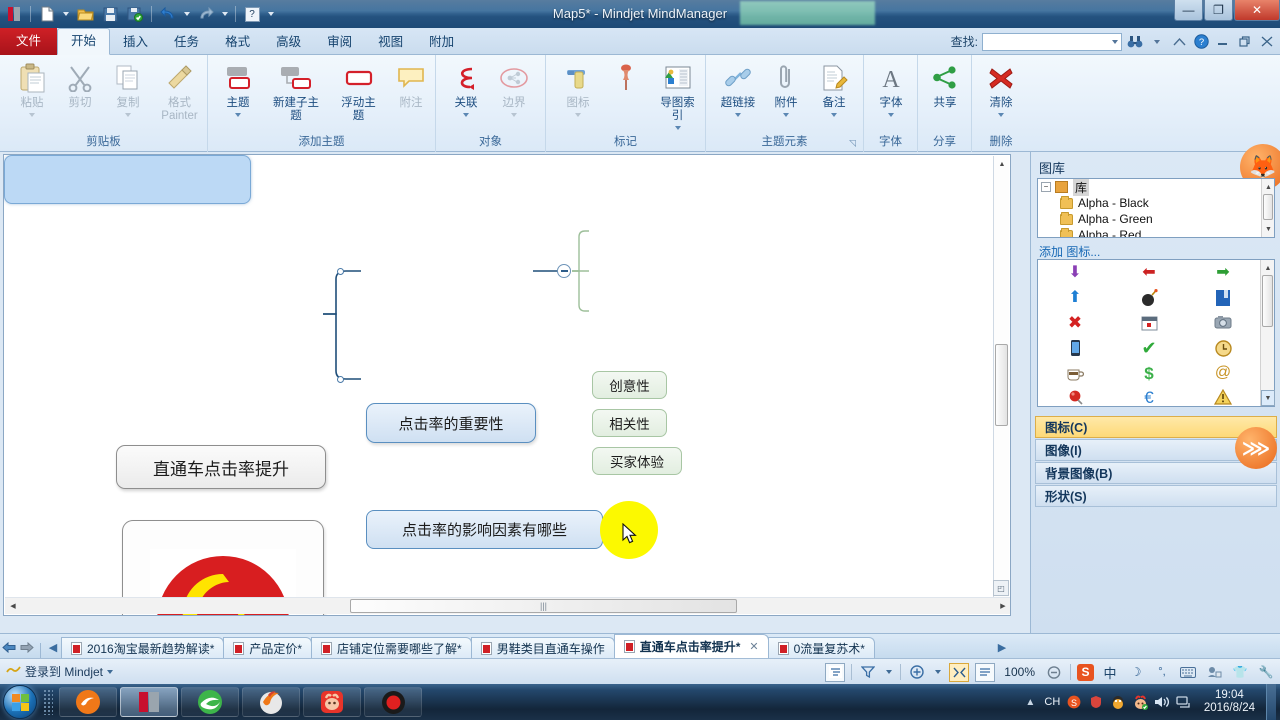 The width and height of the screenshot is (1280, 720). Describe the element at coordinates (271, 702) in the screenshot. I see `firefox2-taskbar-icon` at that location.